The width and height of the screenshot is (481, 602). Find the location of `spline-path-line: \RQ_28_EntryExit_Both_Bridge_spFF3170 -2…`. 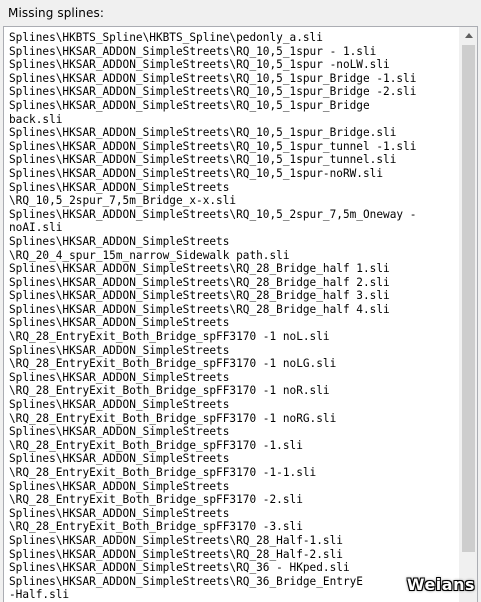

spline-path-line: \RQ_28_EntryExit_Both_Bridge_spFF3170 -2… is located at coordinates (156, 500).